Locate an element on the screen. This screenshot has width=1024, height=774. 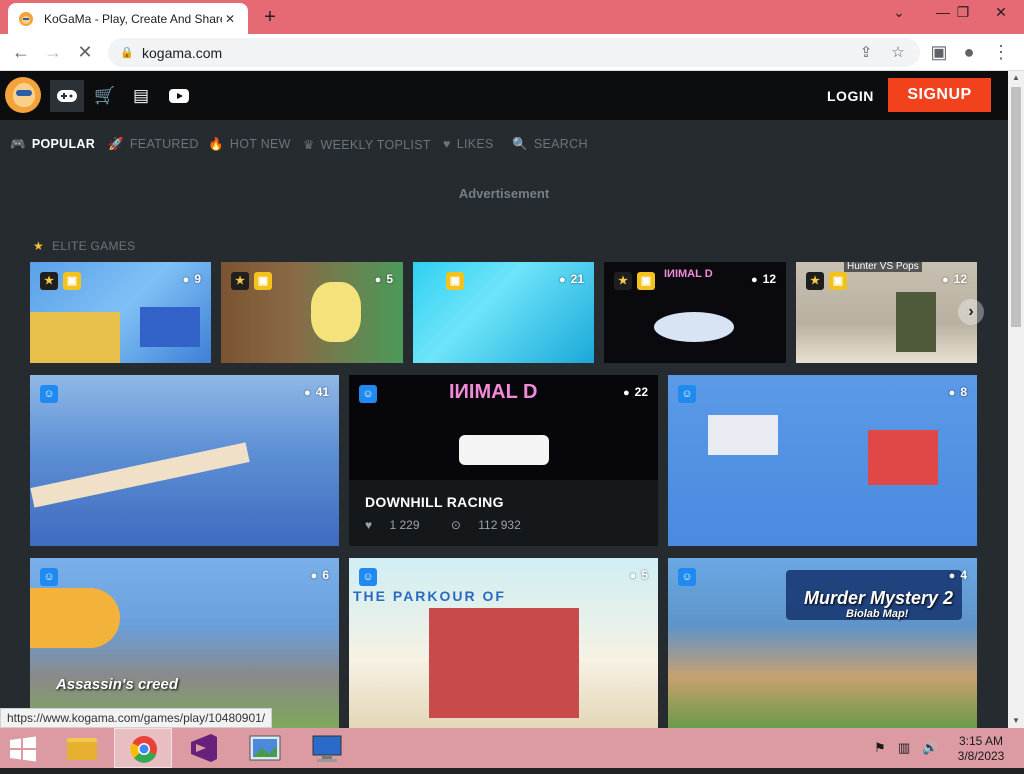
volume-icon: 🔊 is located at coordinates (930, 748).